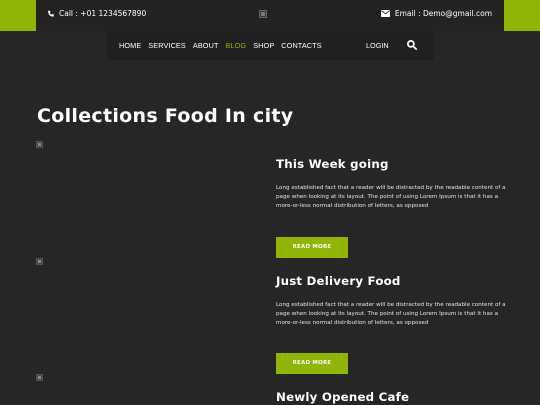 The image size is (540, 405). What do you see at coordinates (396, 281) in the screenshot?
I see `post-title: Just Delivery Food` at bounding box center [396, 281].